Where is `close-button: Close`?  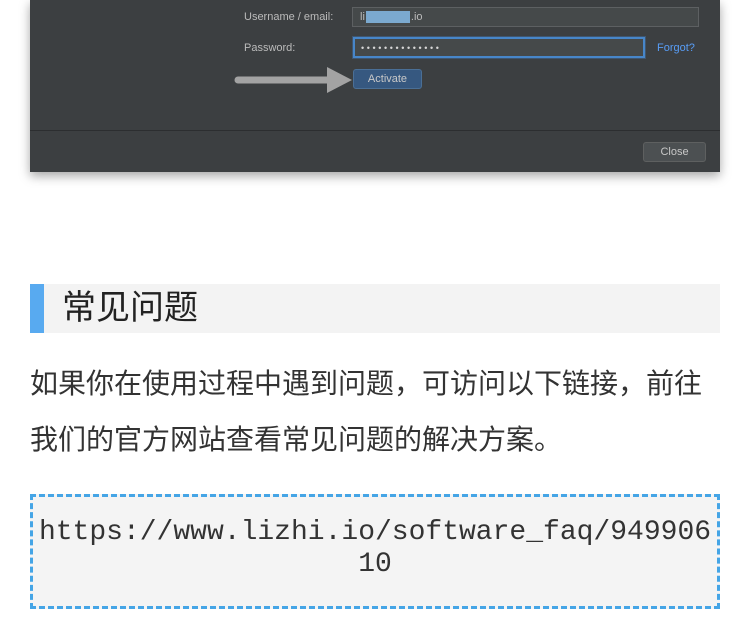 close-button: Close is located at coordinates (674, 152).